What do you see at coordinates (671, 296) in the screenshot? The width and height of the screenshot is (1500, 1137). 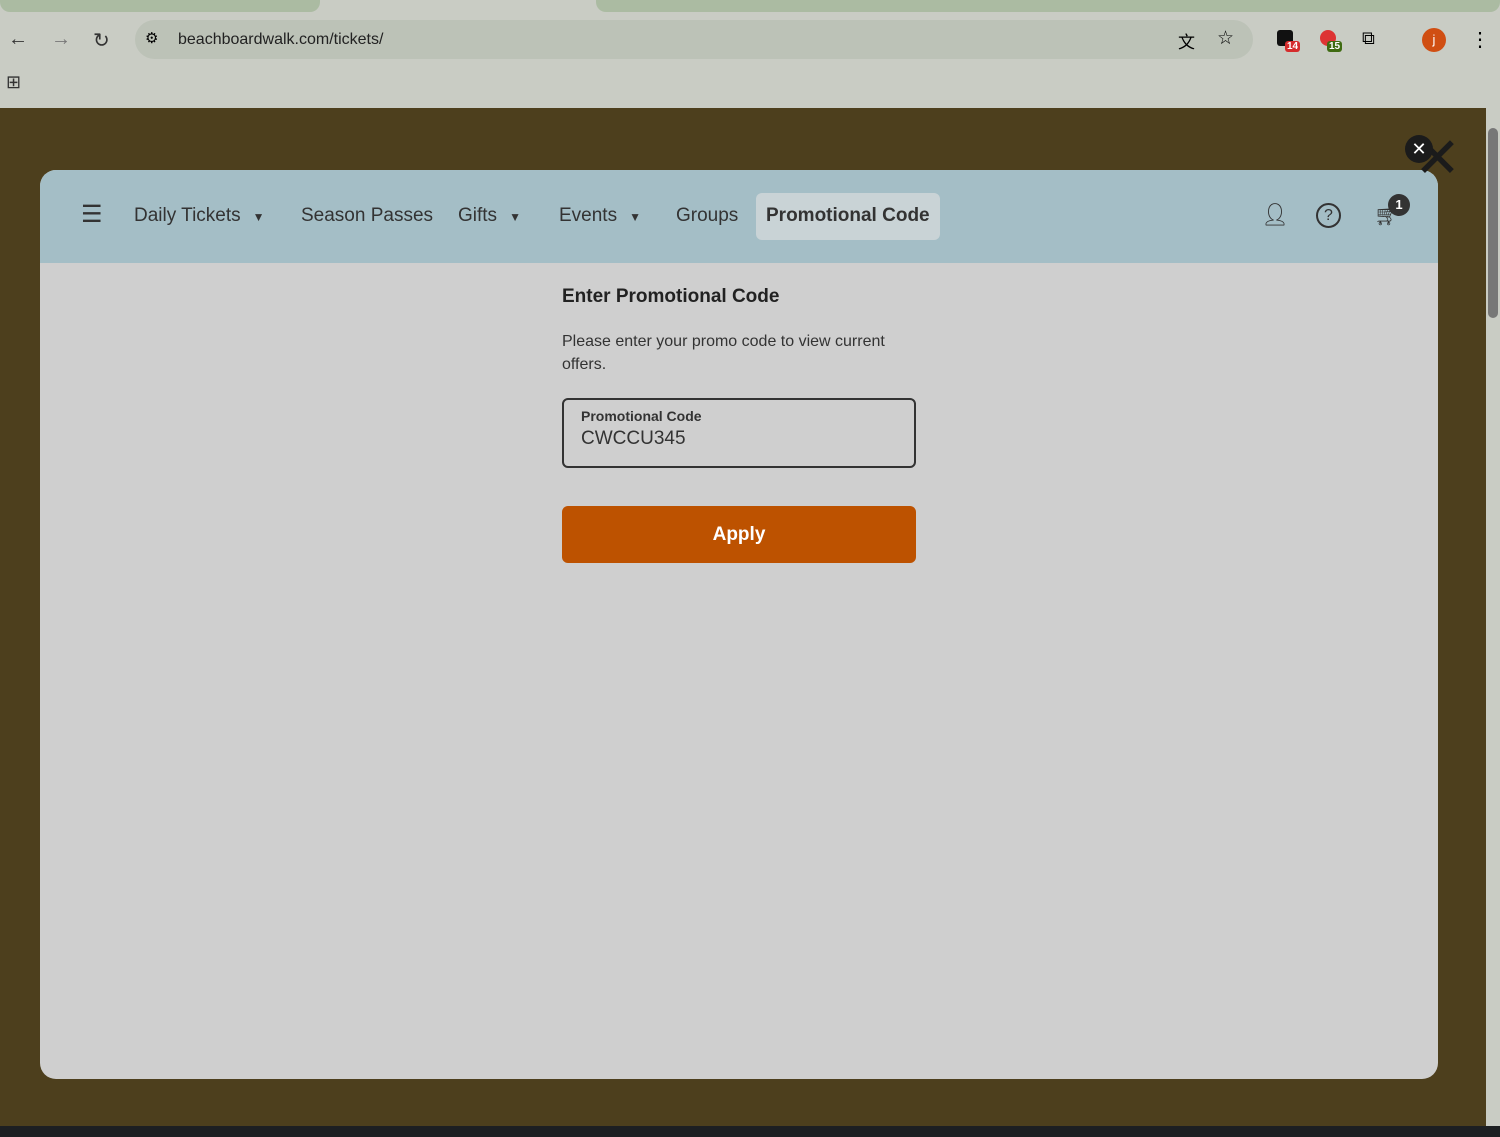 I see `promo-title: Enter Promotional Code` at bounding box center [671, 296].